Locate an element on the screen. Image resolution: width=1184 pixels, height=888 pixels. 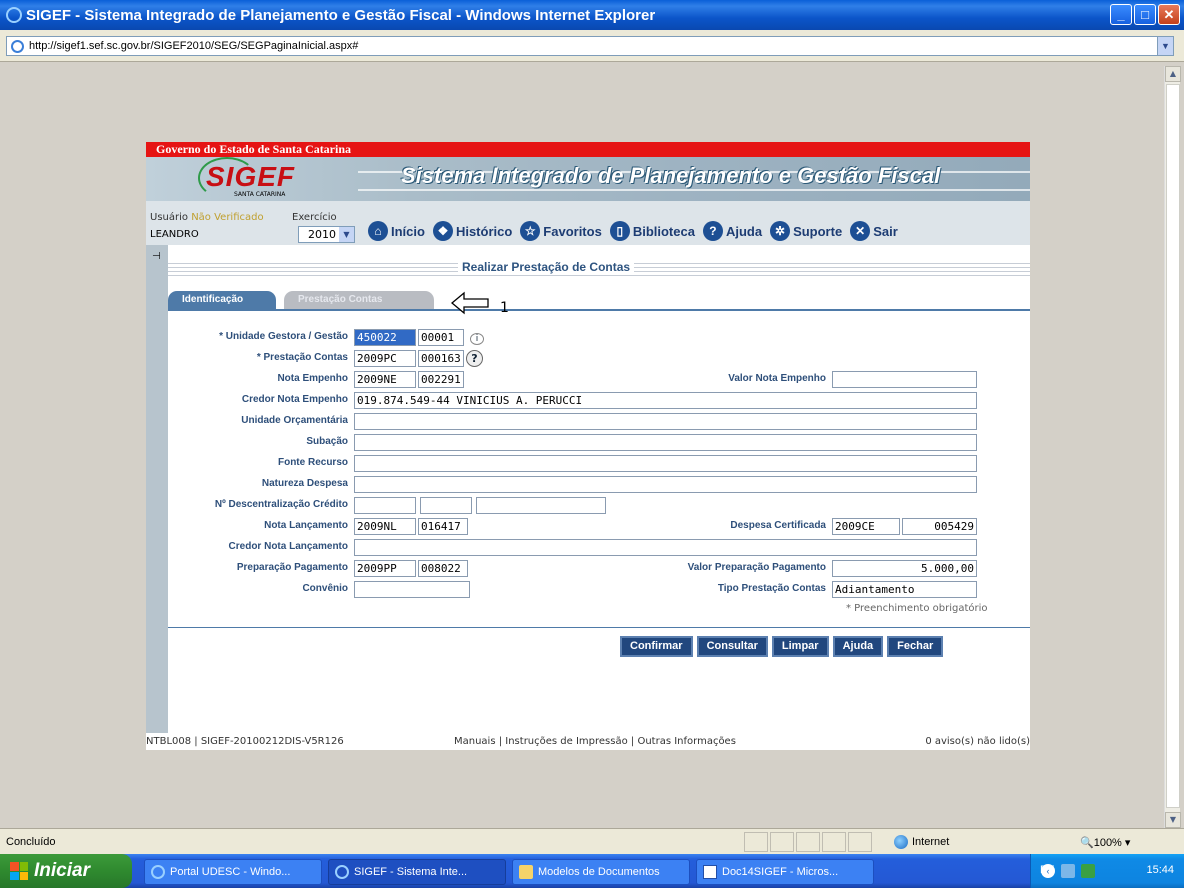
consultar-button: Consultar is located at coordinates (732, 646).